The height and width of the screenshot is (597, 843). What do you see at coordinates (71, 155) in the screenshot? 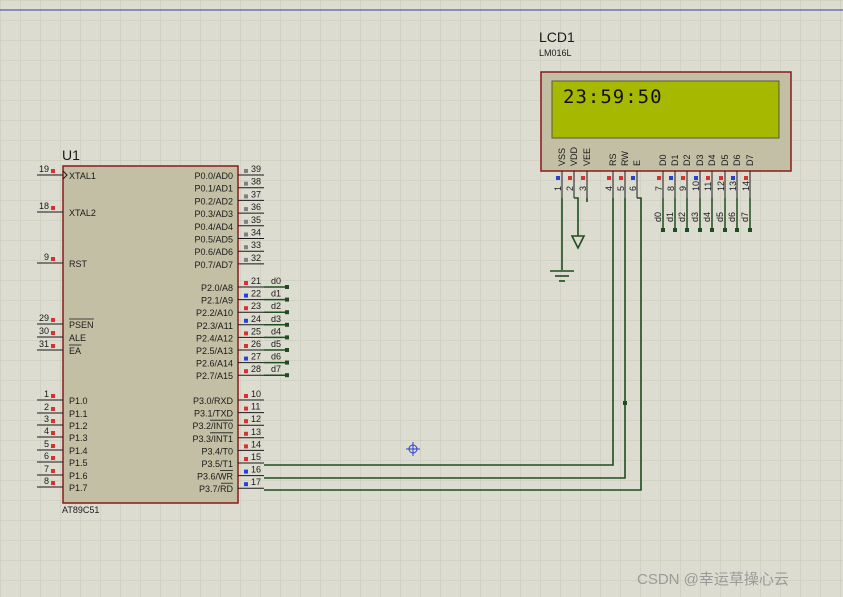
I see `u1-ref: U1` at bounding box center [71, 155].